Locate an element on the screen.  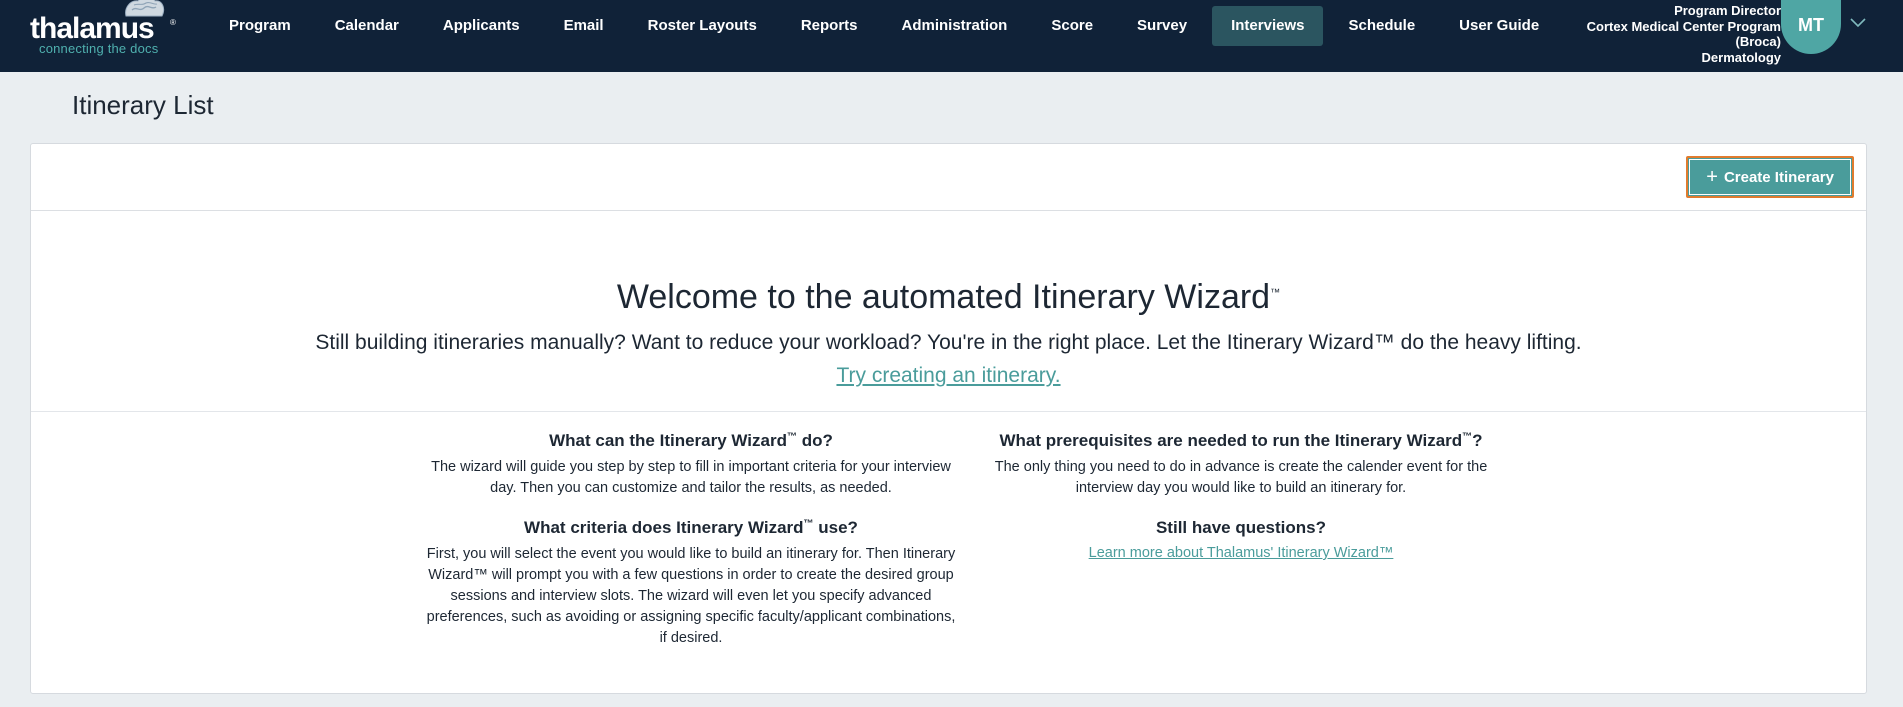
nav-item-survey: Survey is located at coordinates (1162, 26).